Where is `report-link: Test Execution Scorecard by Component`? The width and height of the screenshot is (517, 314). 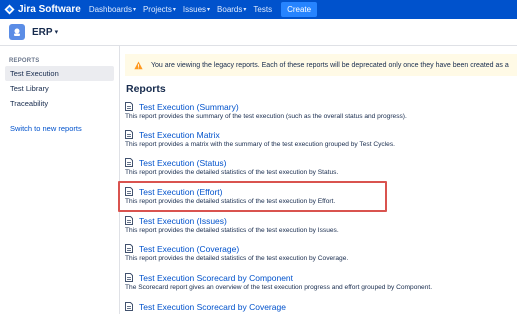 report-link: Test Execution Scorecard by Component is located at coordinates (216, 278).